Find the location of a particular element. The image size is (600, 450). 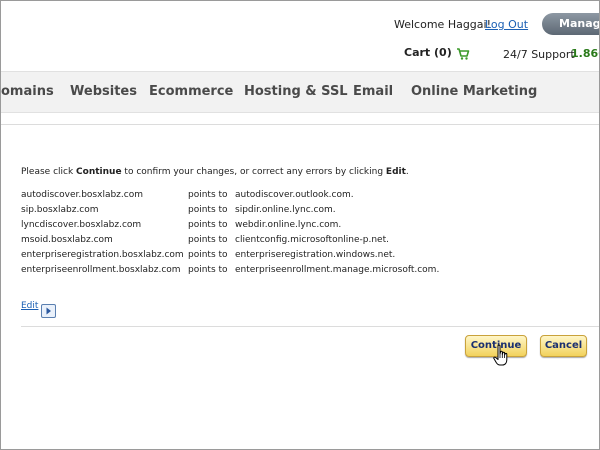

nav-item-websites: Websites is located at coordinates (103, 91).